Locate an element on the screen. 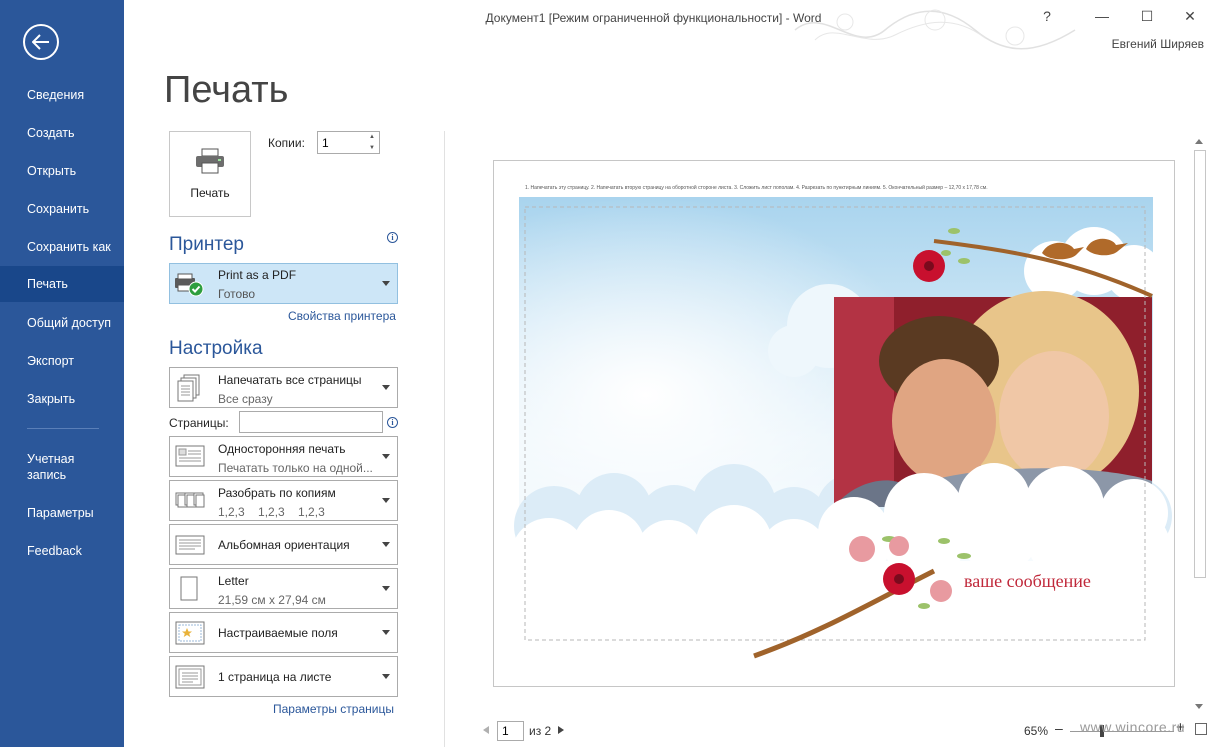 The height and width of the screenshot is (747, 1215). collate-select: Разобрать по копиям 1,2,3 1,2,3 1,2,3 is located at coordinates (283, 500).